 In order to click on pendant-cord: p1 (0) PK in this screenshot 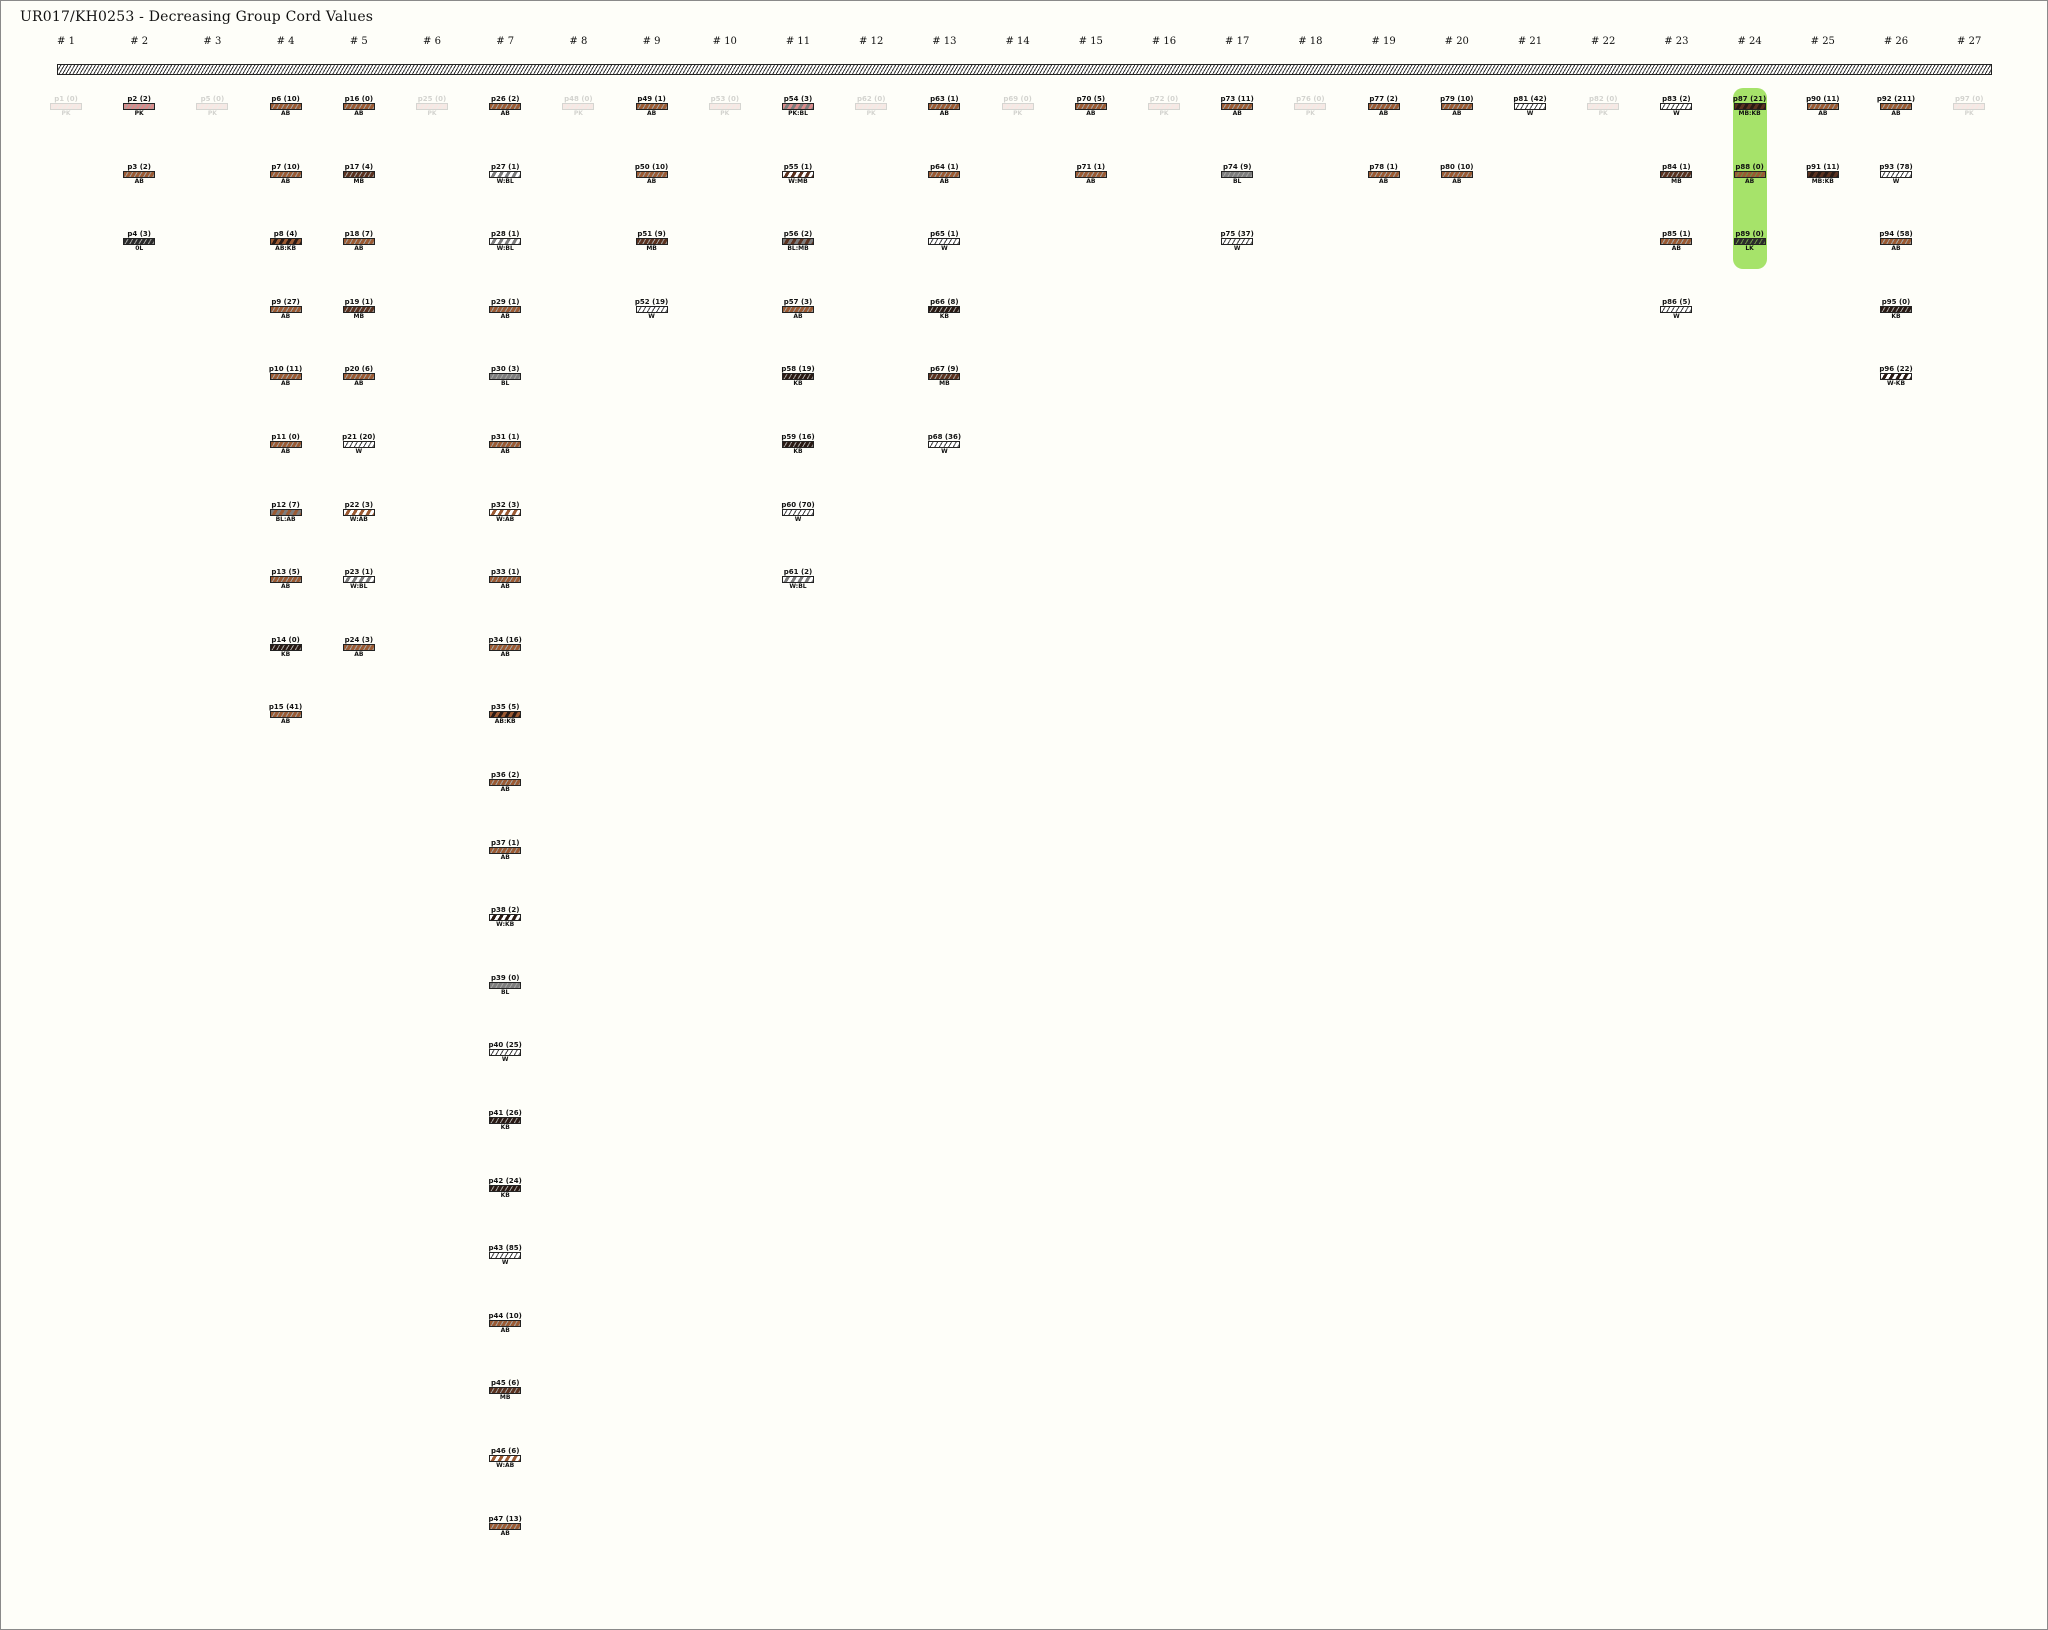, I will do `click(66, 106)`.